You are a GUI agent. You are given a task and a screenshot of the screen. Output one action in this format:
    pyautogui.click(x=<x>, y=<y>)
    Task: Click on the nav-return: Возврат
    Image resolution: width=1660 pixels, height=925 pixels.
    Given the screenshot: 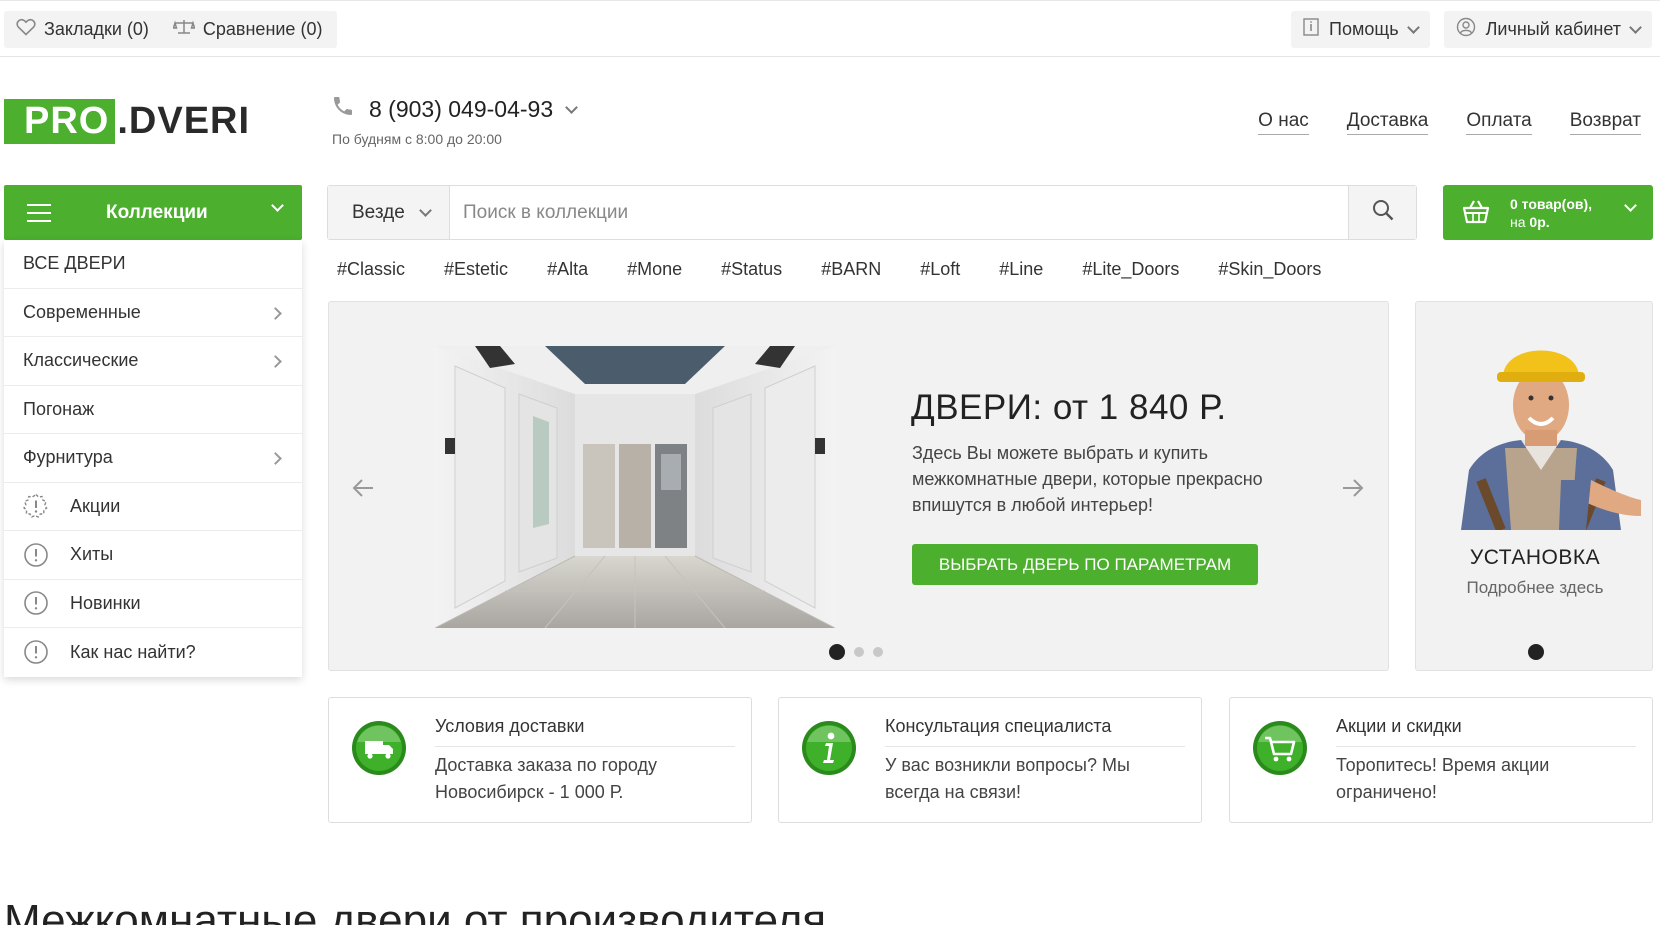 What is the action you would take?
    pyautogui.click(x=1605, y=122)
    